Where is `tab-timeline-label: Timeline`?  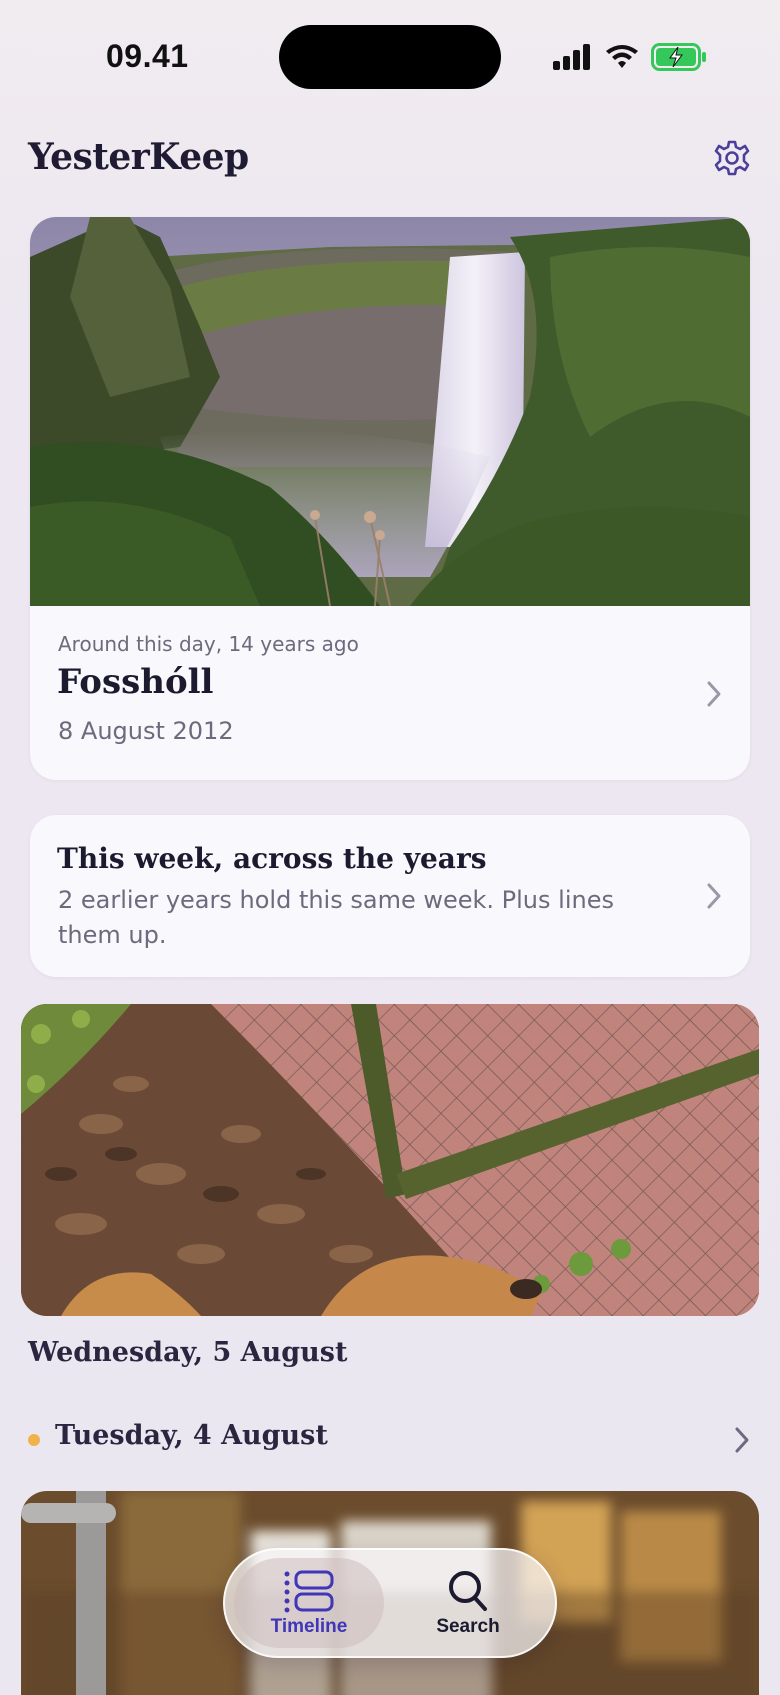 tab-timeline-label: Timeline is located at coordinates (309, 1626).